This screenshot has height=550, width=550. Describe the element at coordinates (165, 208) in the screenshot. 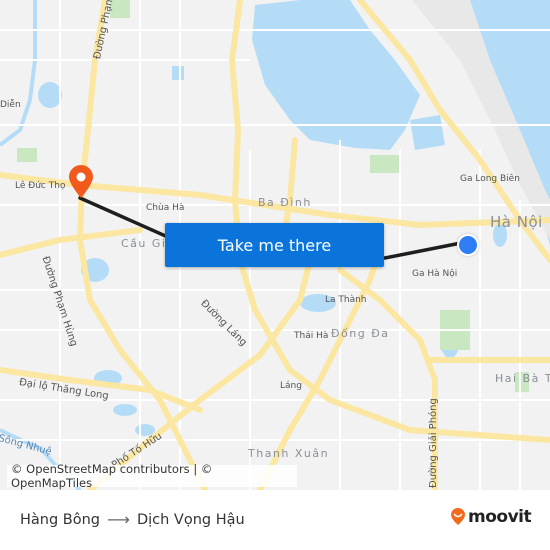

I see `place-label-chua-ha: Chùa Hà` at that location.